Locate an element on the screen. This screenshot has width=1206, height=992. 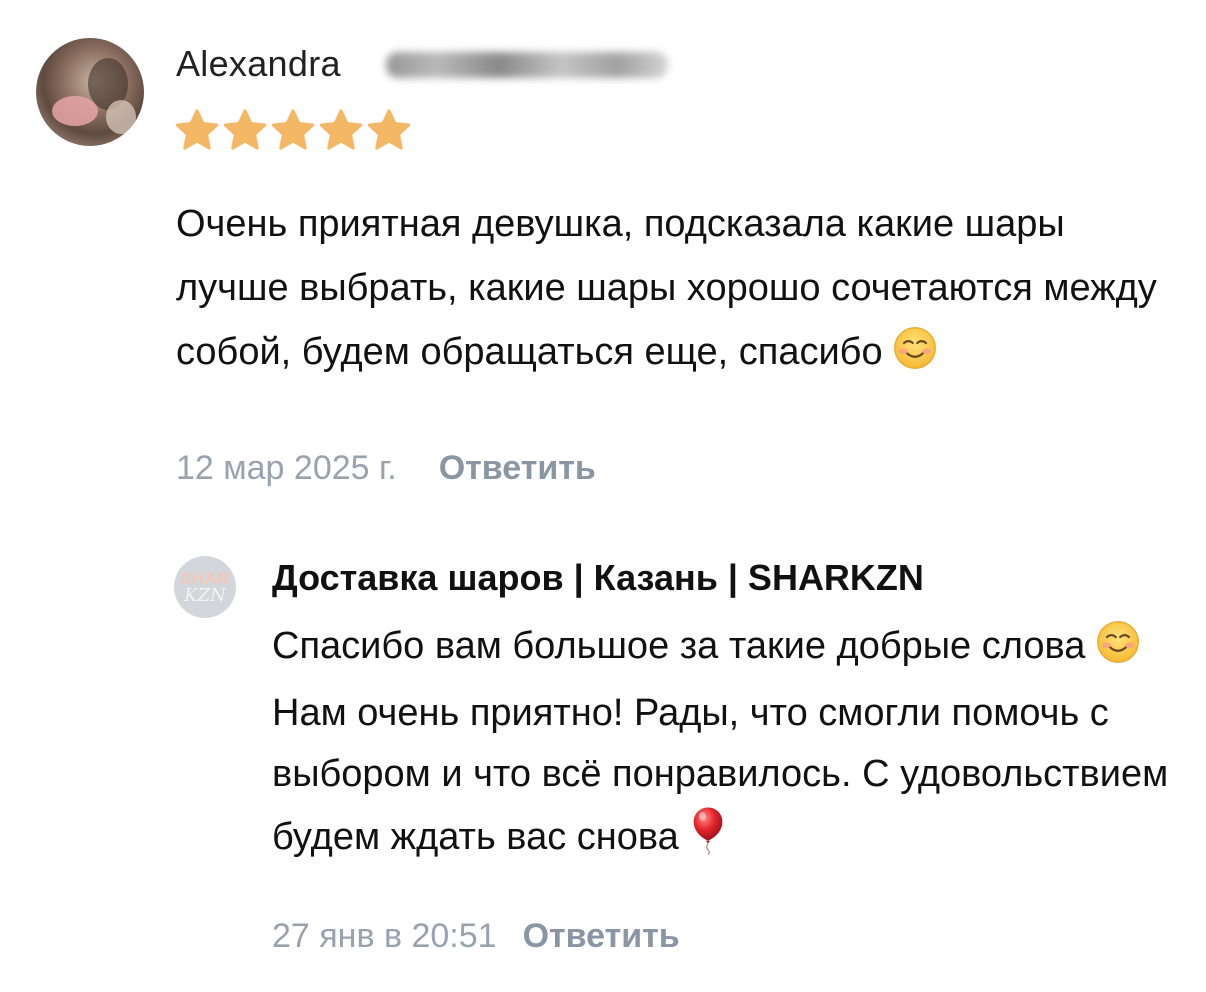
review-reply-button: Ответить is located at coordinates (517, 468).